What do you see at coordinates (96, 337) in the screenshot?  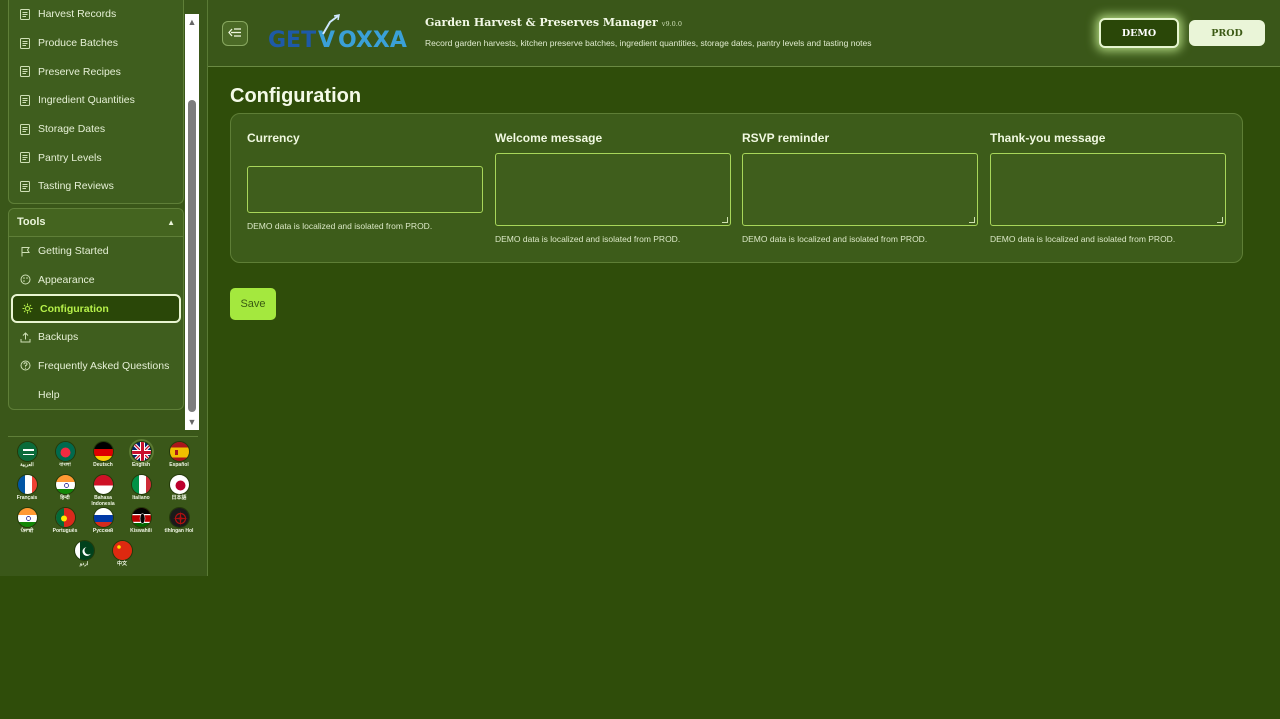 I see `sidebar-item-backups: Backups` at bounding box center [96, 337].